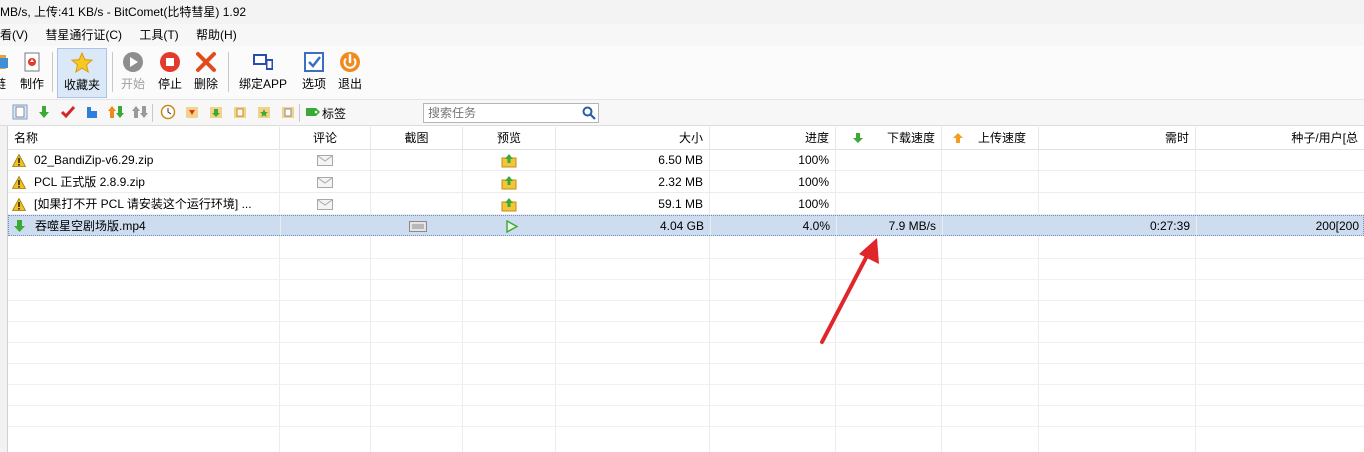 This screenshot has height=452, width=1364. What do you see at coordinates (216, 35) in the screenshot?
I see `menu-help: 帮助(H)` at bounding box center [216, 35].